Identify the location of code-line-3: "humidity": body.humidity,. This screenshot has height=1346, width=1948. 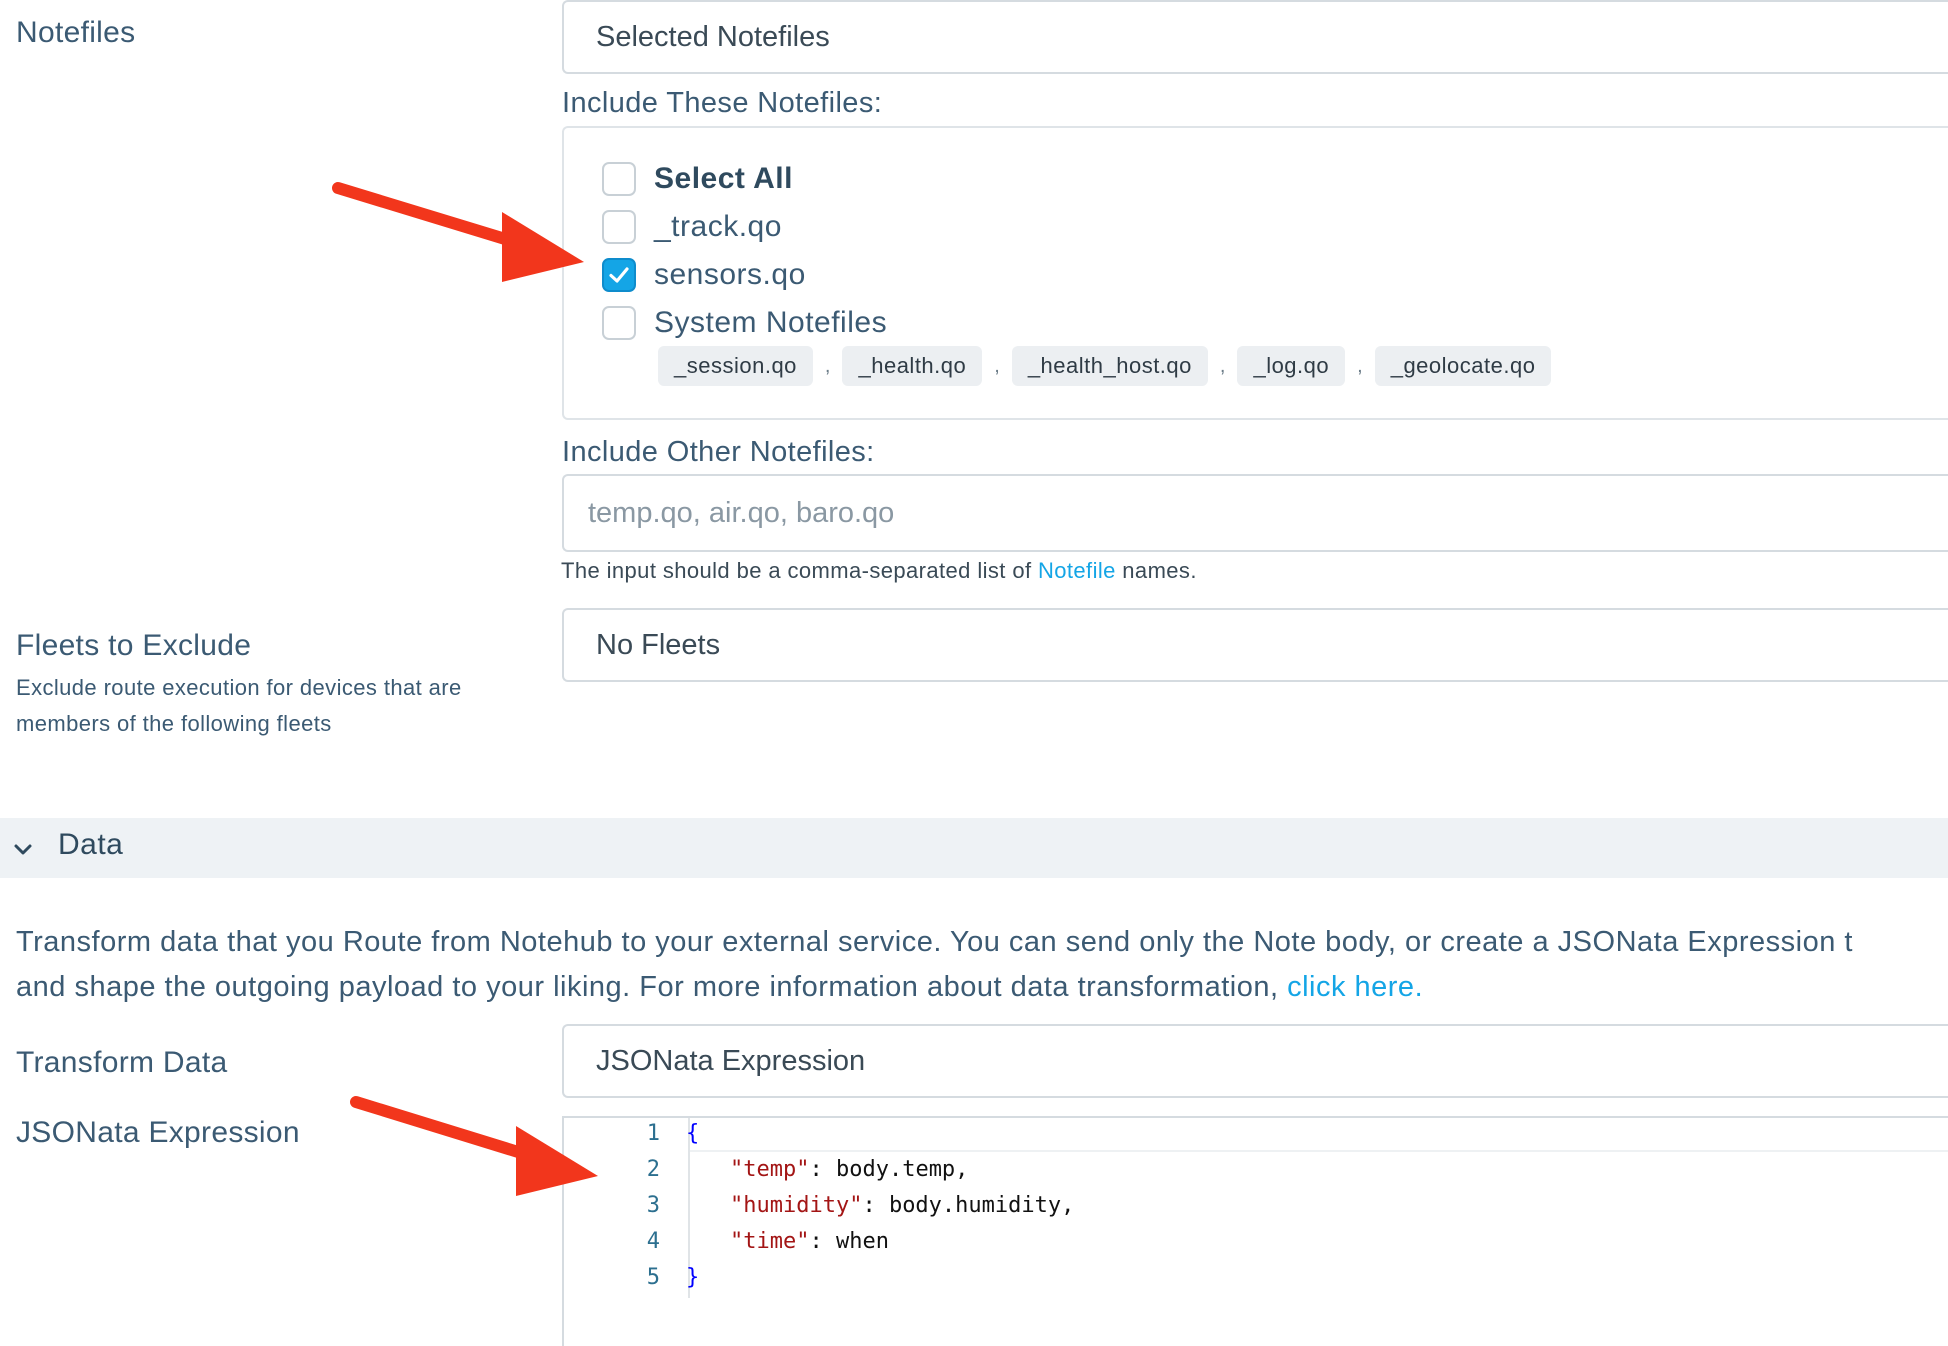
(902, 1205).